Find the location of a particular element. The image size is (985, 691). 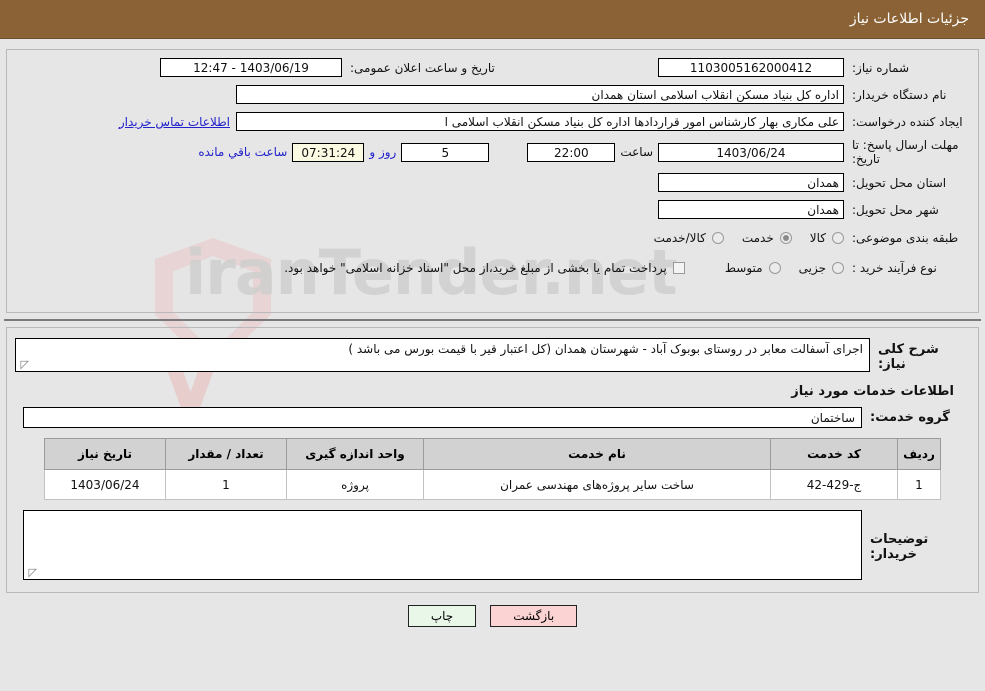

need-number-label: شماره نیاز: is located at coordinates (880, 67).